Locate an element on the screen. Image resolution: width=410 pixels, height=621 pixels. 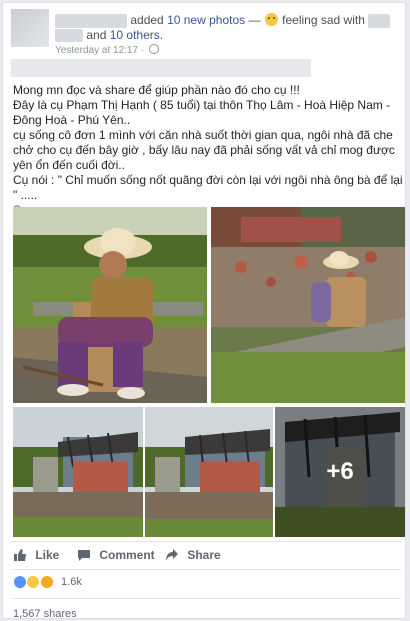
action-bar: Like Comment Share is located at coordinates (209, 555).